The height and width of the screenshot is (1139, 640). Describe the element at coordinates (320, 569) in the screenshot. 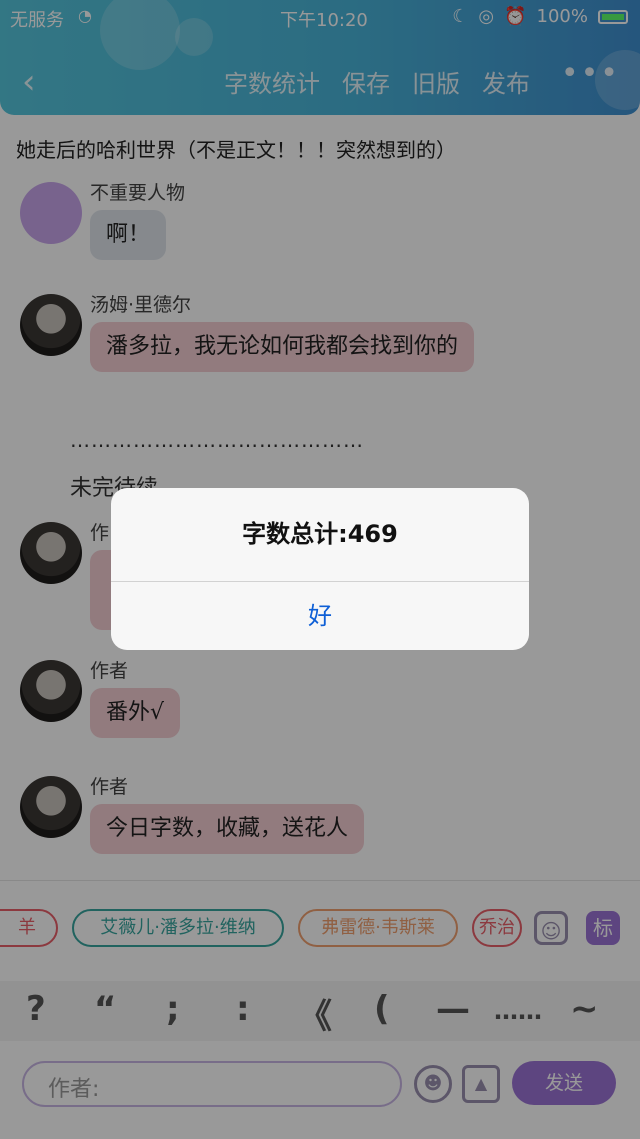

I see `word-count-alert: 字数总计:469 好` at that location.